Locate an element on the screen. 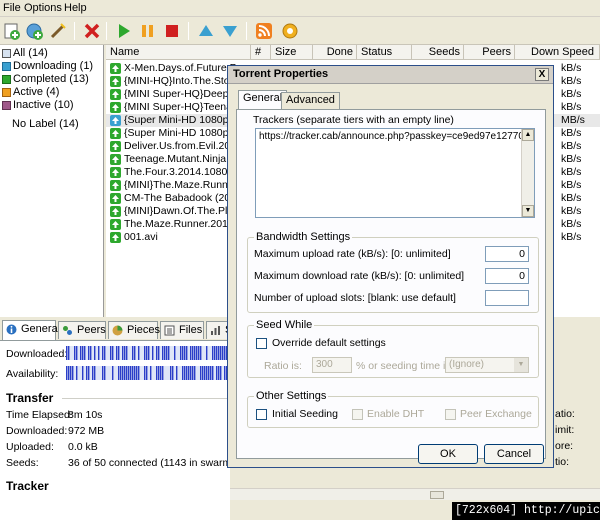 The width and height of the screenshot is (600, 520). watermark-badge: [722x604] http://upic.me/ is located at coordinates (526, 511).